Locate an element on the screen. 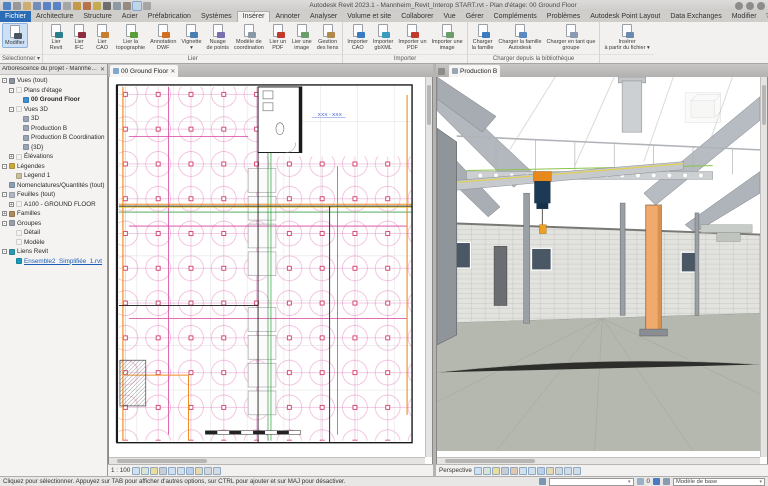  tree-item: - Groupes is located at coordinates (53, 224).